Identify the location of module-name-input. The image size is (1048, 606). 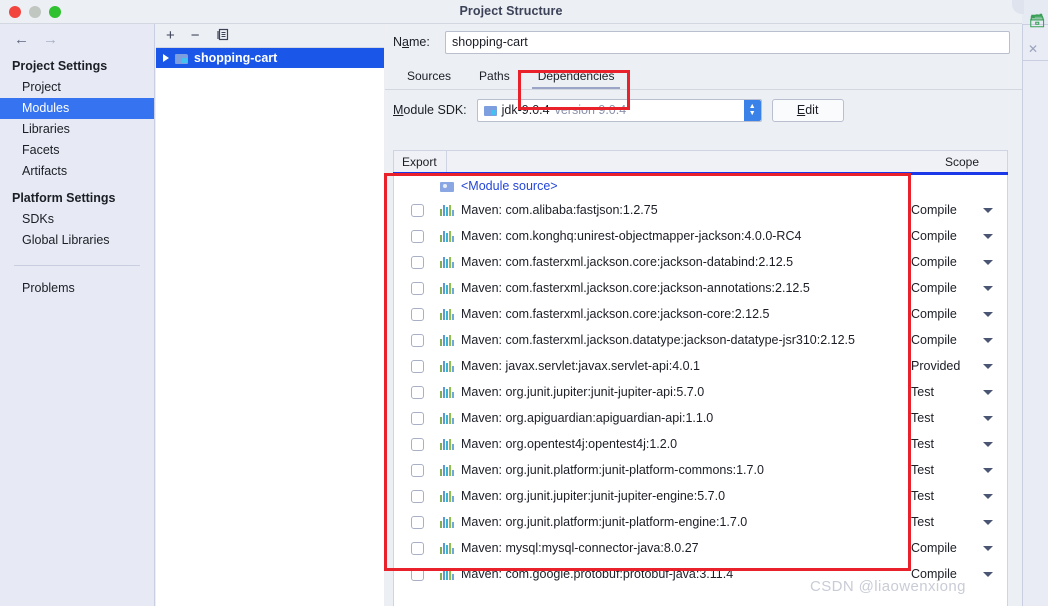
(727, 42).